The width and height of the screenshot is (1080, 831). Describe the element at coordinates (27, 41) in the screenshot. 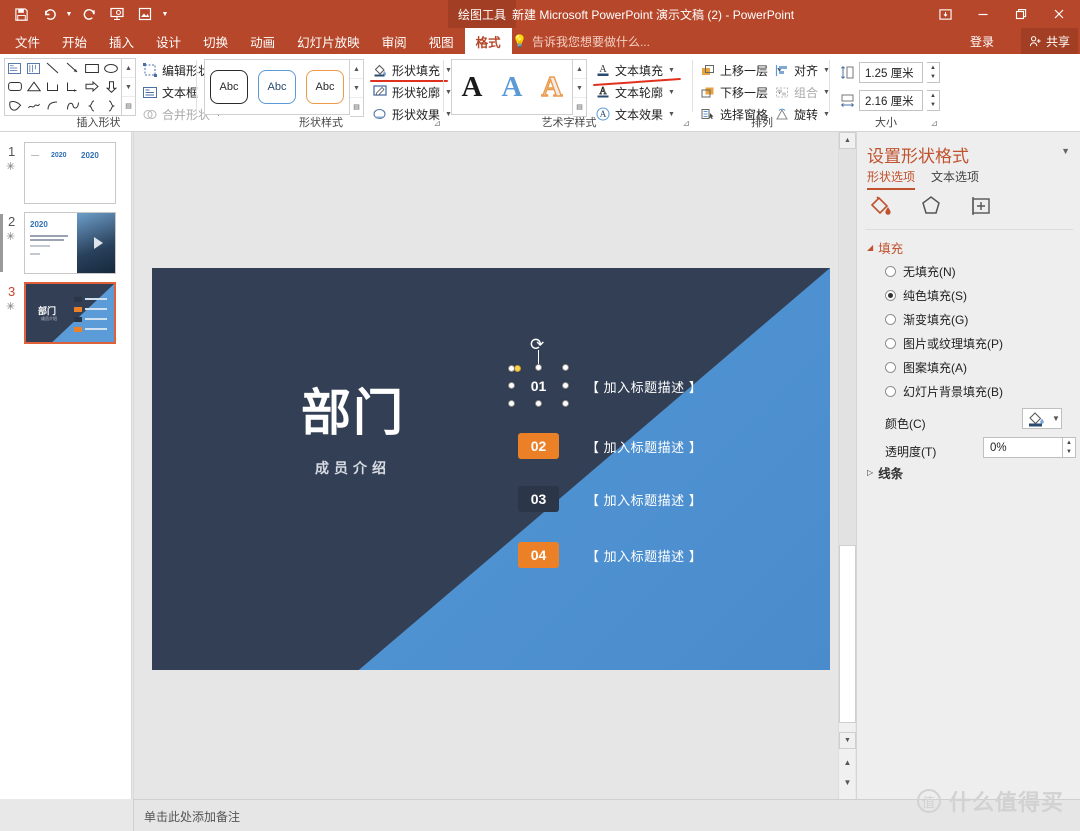

I see `ribbon-tab-0: 文件` at that location.